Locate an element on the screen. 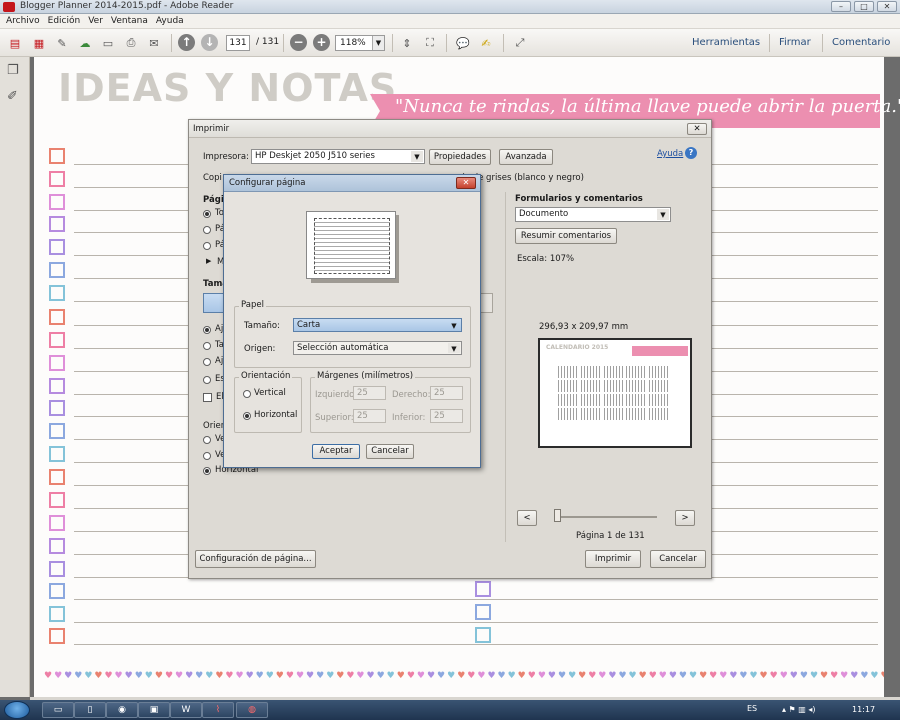 The width and height of the screenshot is (900, 720). preview-next-button: > is located at coordinates (685, 518).